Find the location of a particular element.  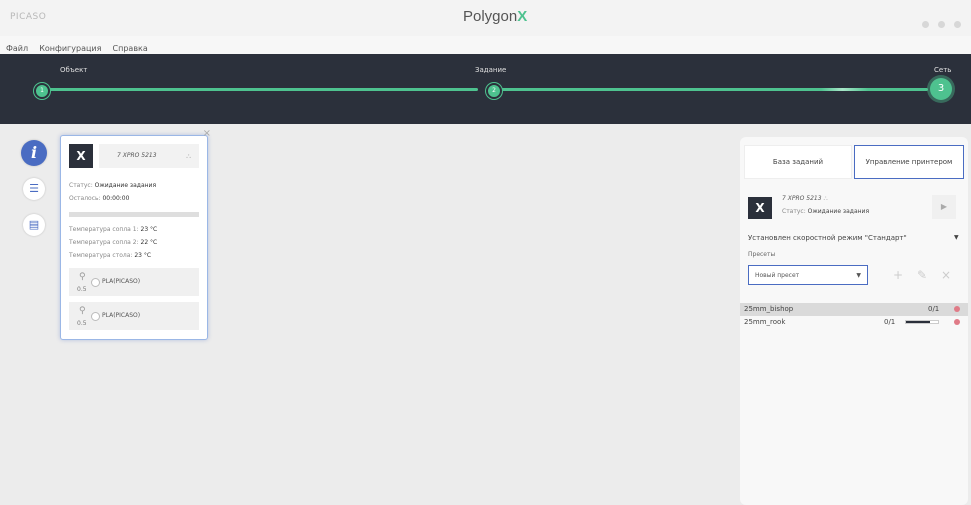

spool-slot-1: ⚲ 0.5 PLA(PICASO) is located at coordinates (134, 282).